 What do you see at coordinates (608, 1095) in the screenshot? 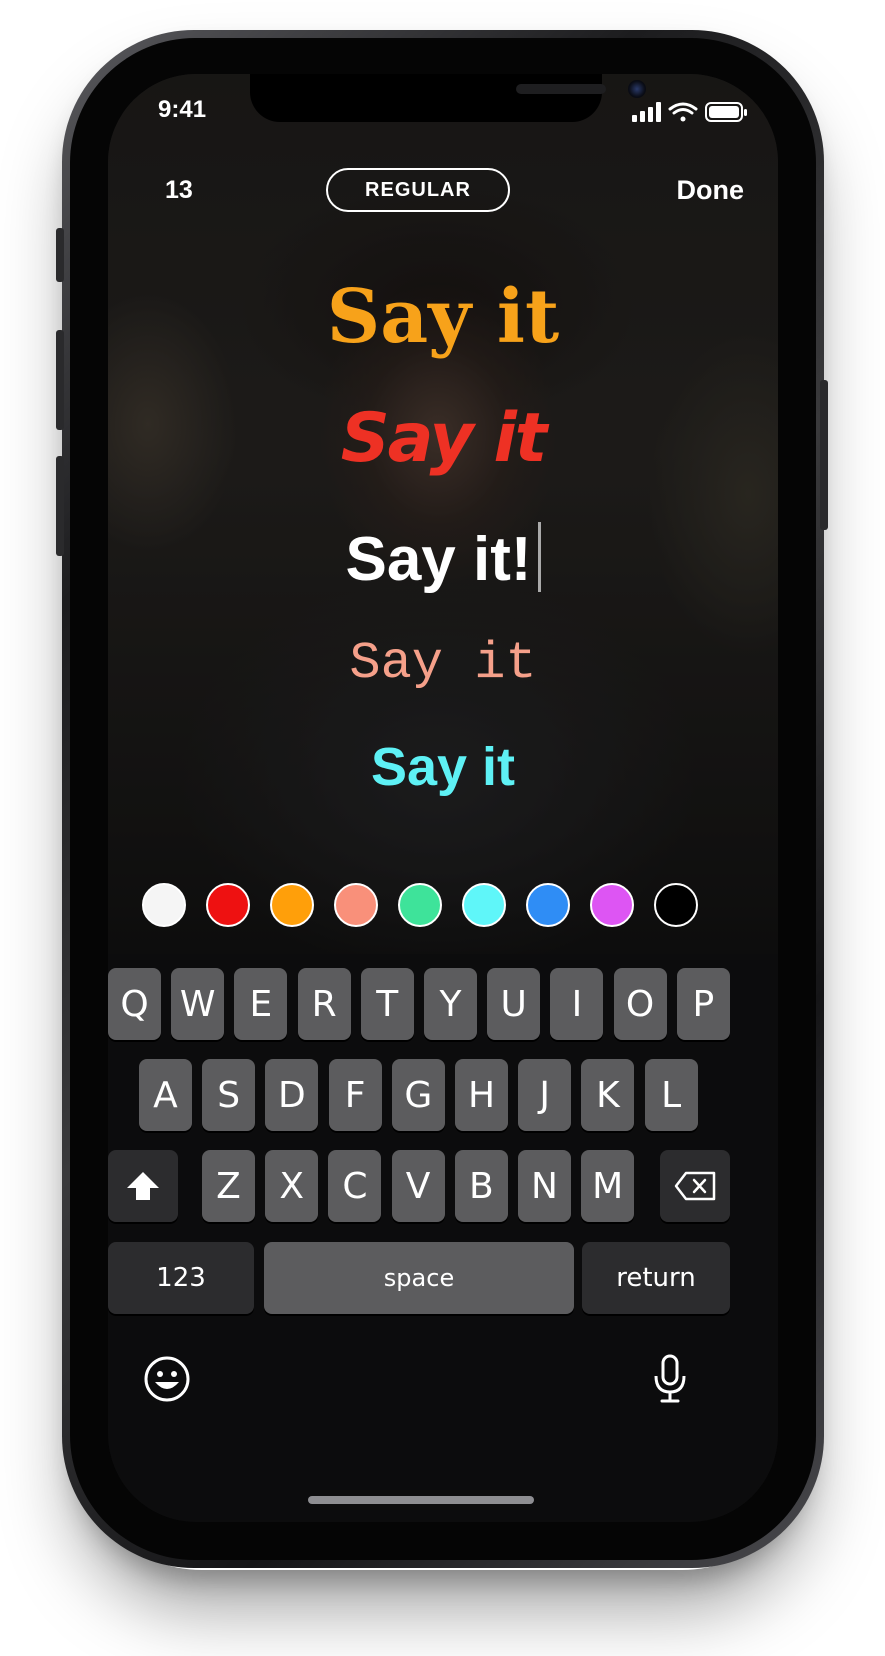
I see `key-k: K` at bounding box center [608, 1095].